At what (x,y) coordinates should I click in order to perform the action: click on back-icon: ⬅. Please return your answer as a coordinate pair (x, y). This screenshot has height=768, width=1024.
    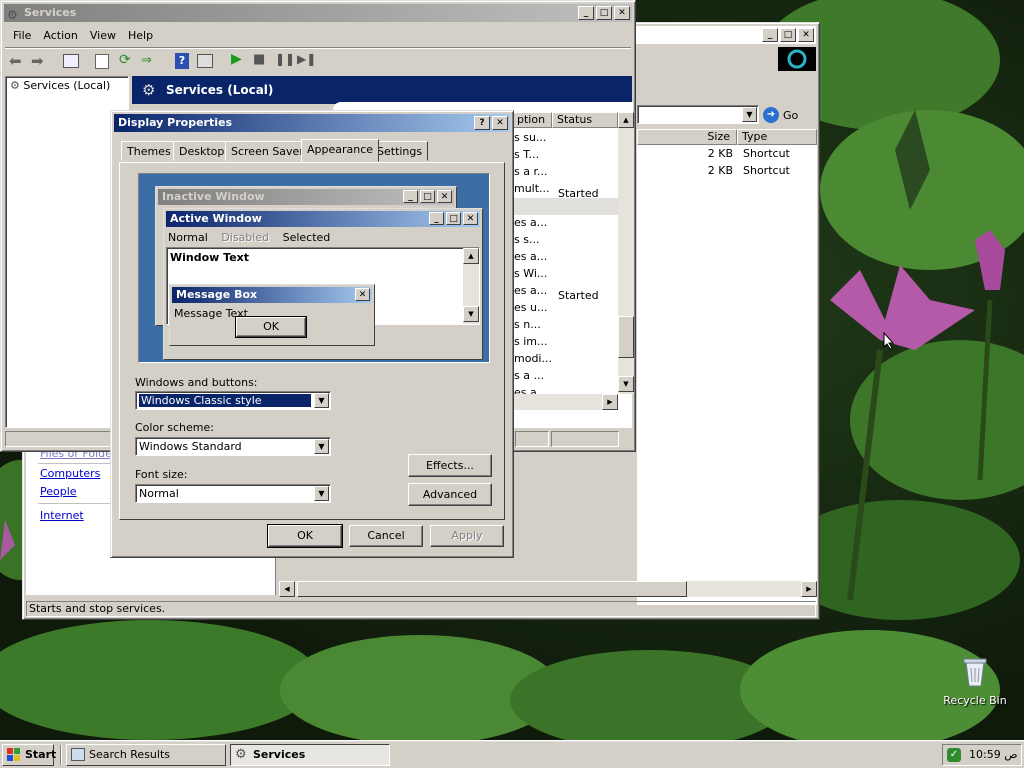
    Looking at the image, I should click on (15, 61).